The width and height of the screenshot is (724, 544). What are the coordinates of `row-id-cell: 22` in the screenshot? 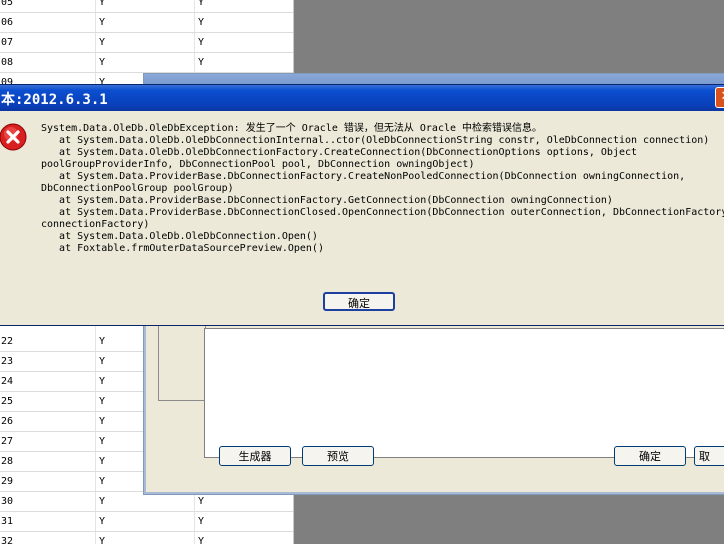 It's located at (7, 341).